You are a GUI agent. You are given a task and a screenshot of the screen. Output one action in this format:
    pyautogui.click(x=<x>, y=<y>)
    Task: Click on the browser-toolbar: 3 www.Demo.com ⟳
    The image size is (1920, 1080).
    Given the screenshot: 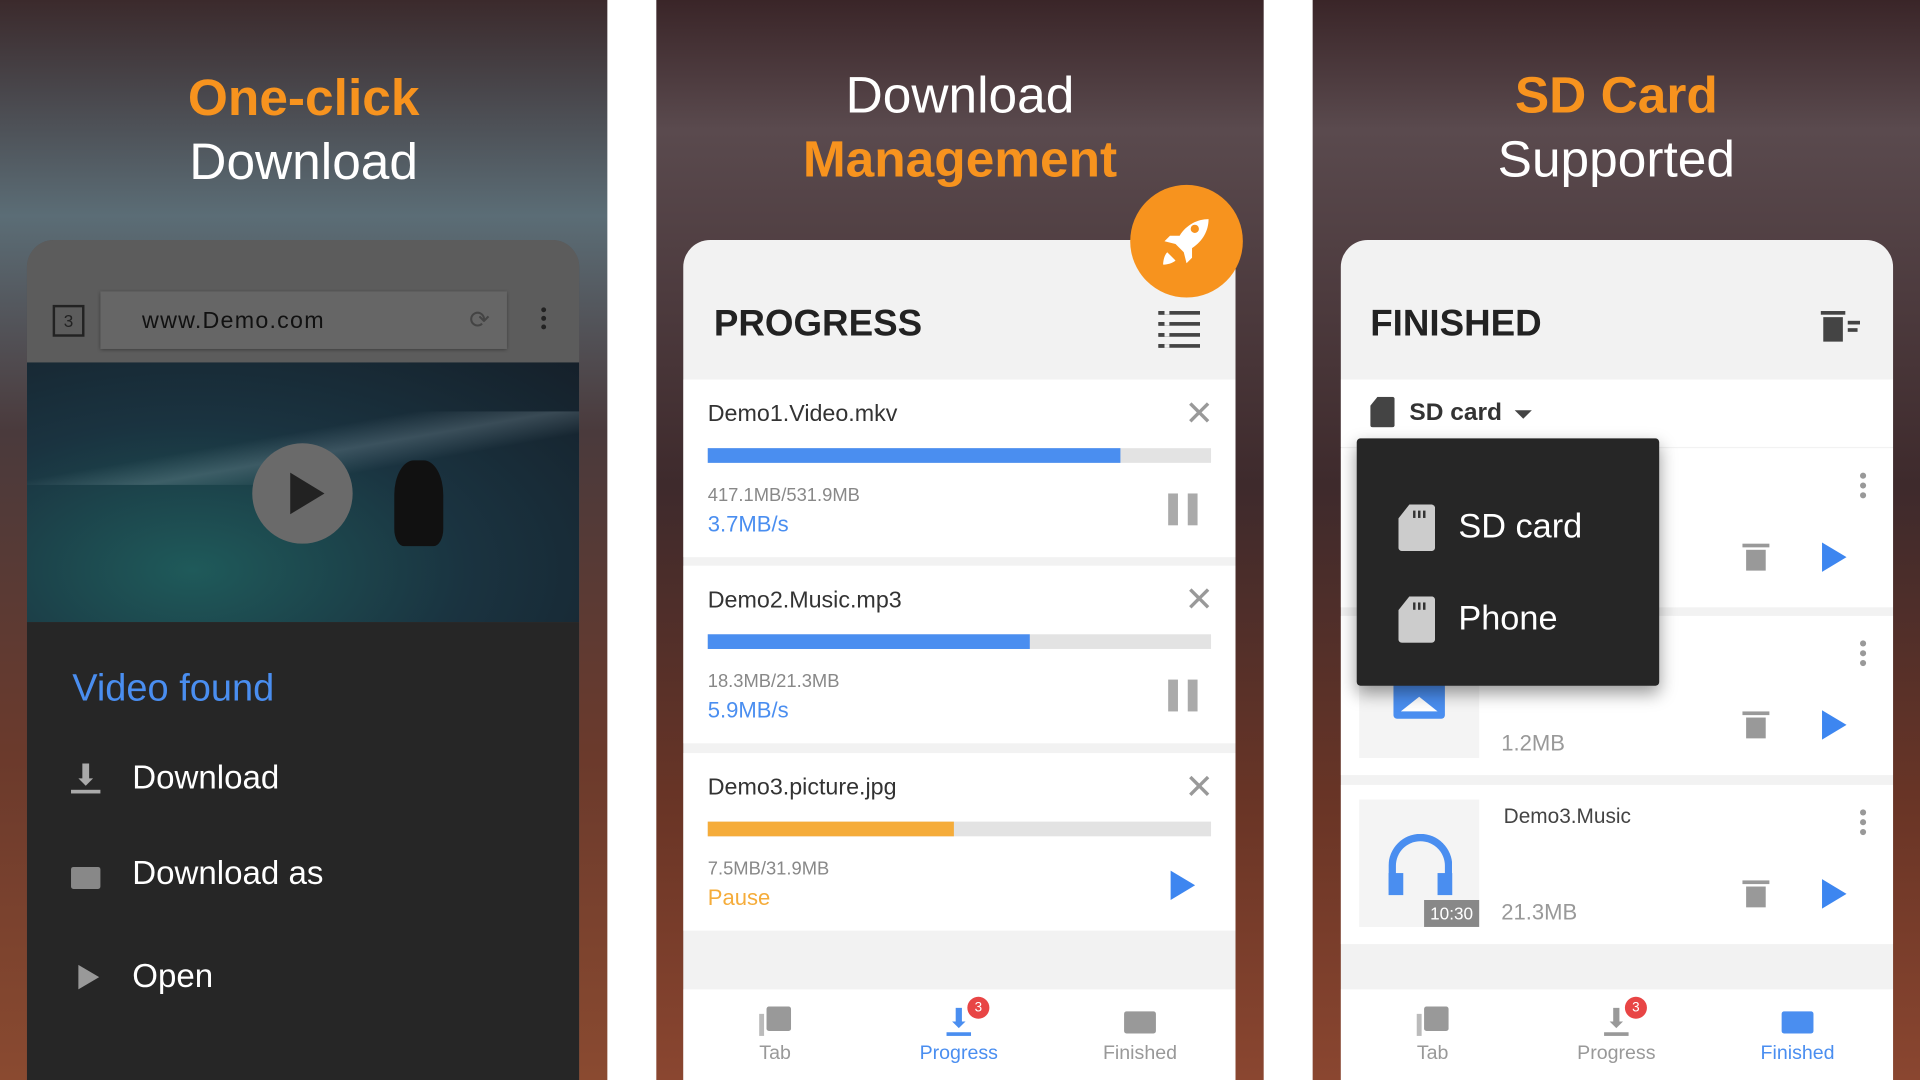 What is the action you would take?
    pyautogui.click(x=303, y=301)
    